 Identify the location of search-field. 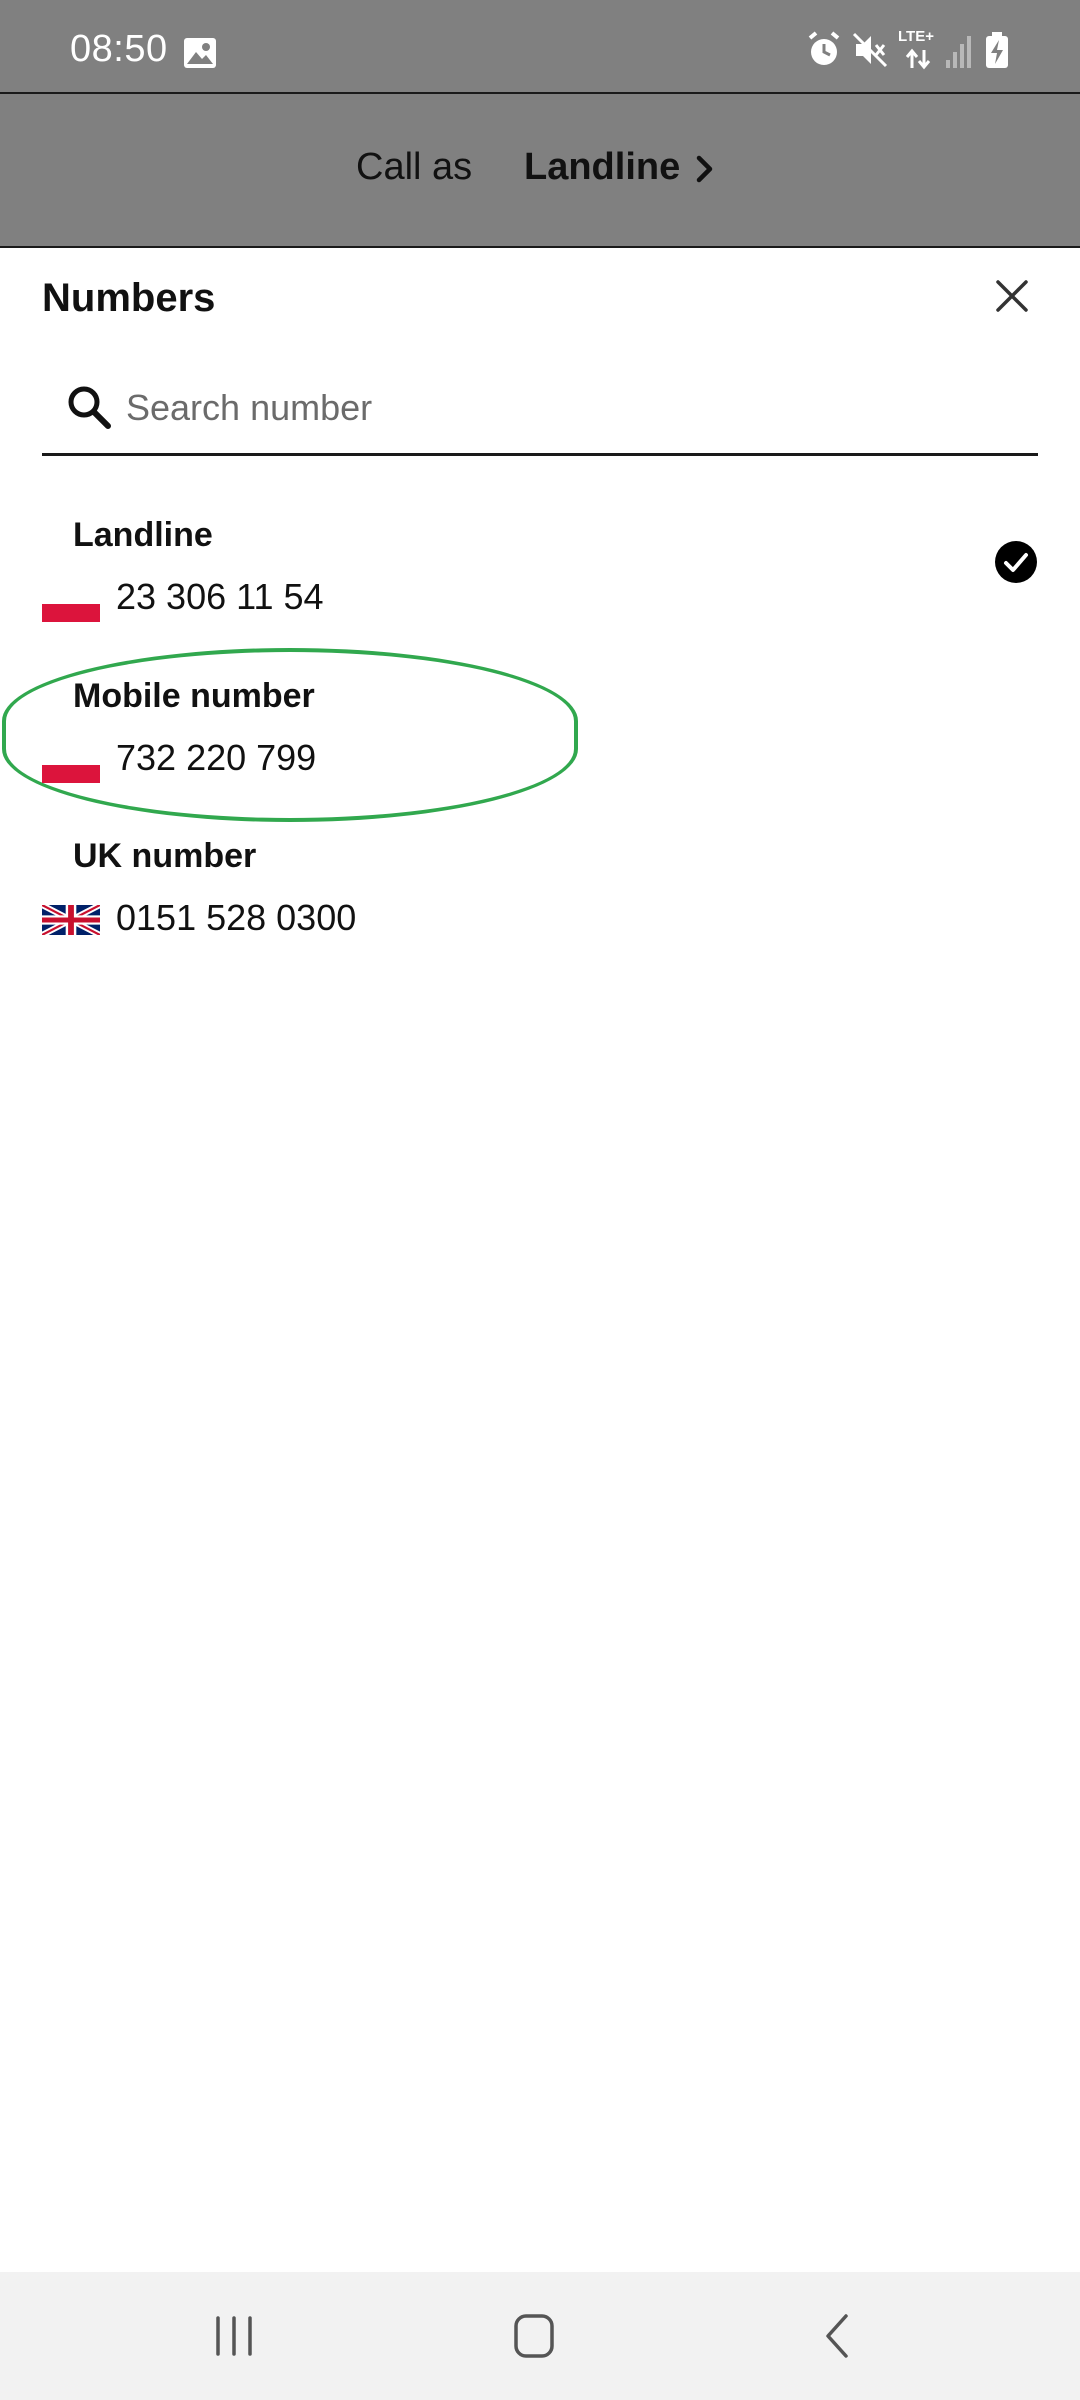
(540, 410).